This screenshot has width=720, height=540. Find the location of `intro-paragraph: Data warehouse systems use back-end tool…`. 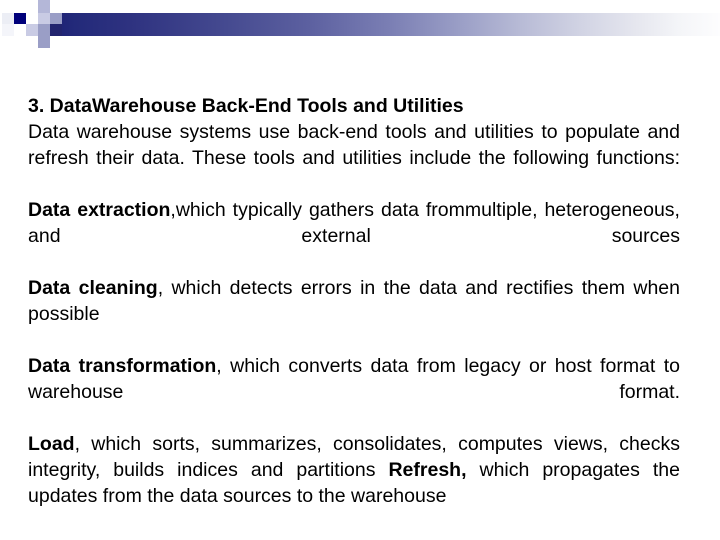

intro-paragraph: Data warehouse systems use back-end tool… is located at coordinates (354, 145).